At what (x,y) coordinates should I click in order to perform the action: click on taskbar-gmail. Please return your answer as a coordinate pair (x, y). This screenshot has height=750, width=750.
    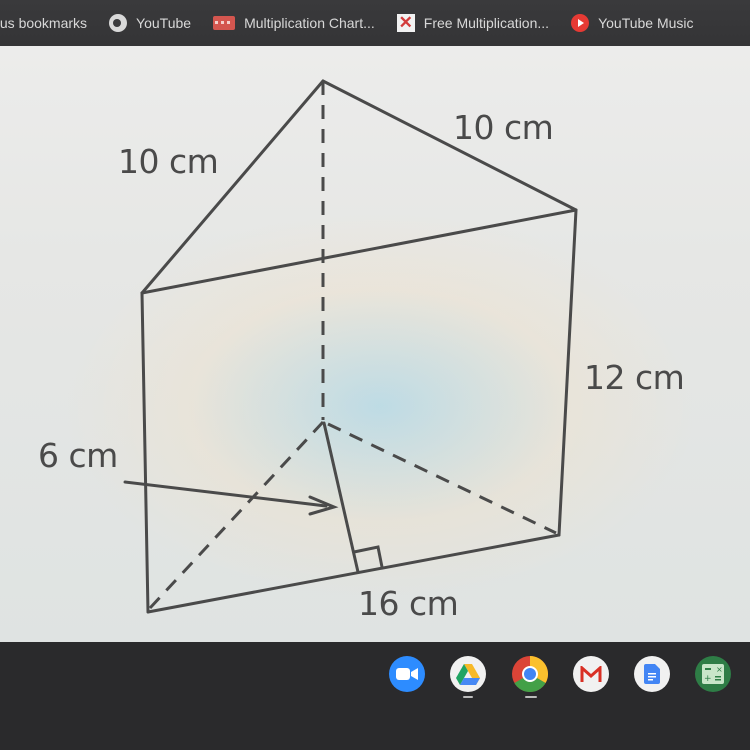
    Looking at the image, I should click on (591, 674).